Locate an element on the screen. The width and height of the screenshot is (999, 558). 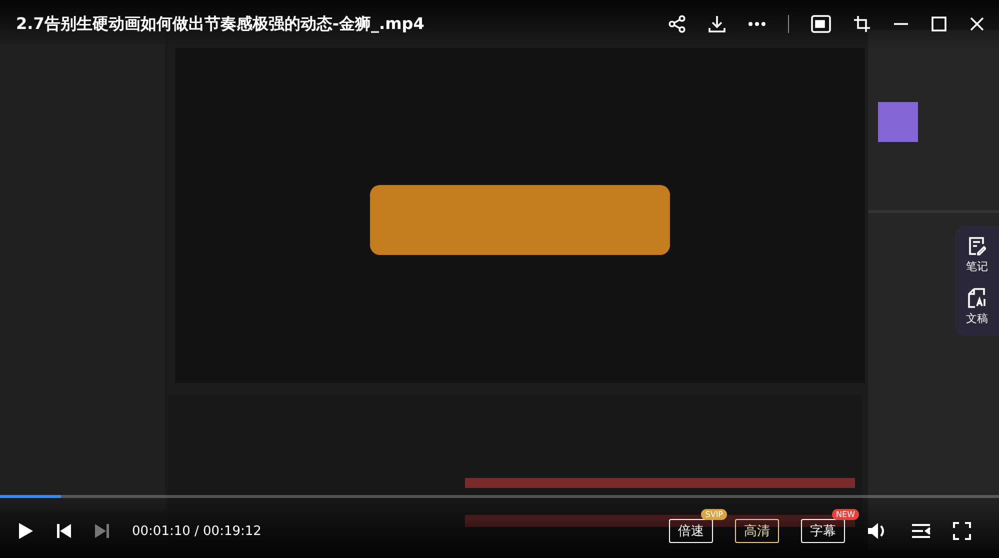
previous-icon is located at coordinates (64, 531).